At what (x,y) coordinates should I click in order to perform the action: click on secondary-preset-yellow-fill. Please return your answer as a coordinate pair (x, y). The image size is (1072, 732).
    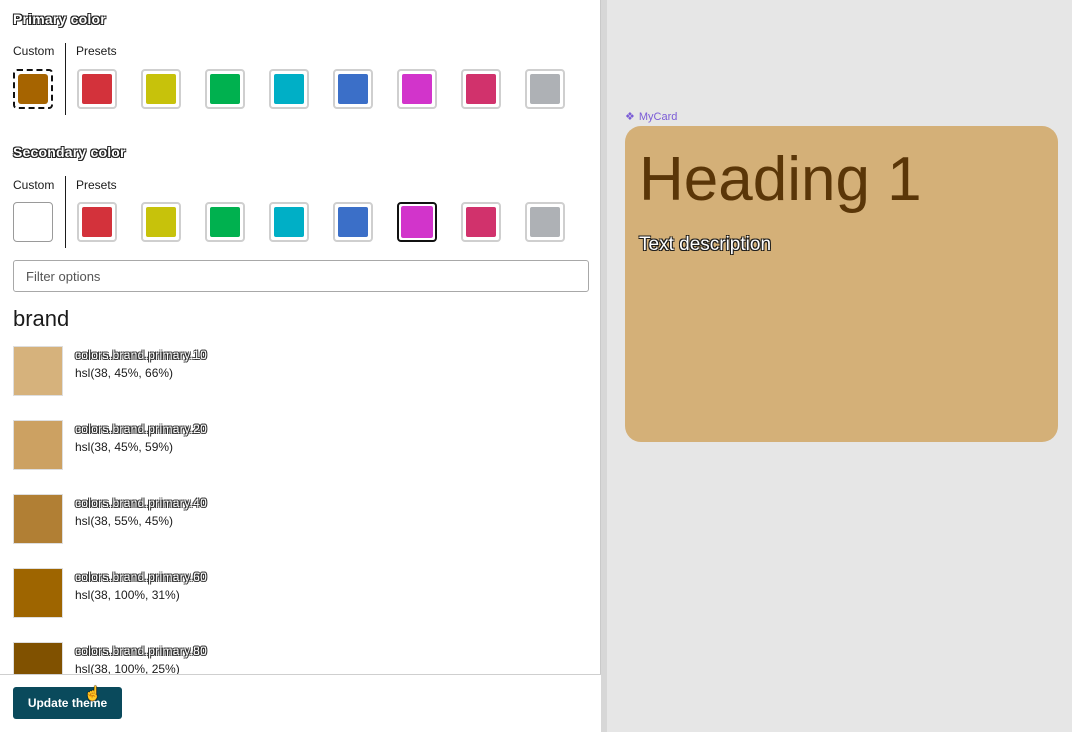
    Looking at the image, I should click on (161, 222).